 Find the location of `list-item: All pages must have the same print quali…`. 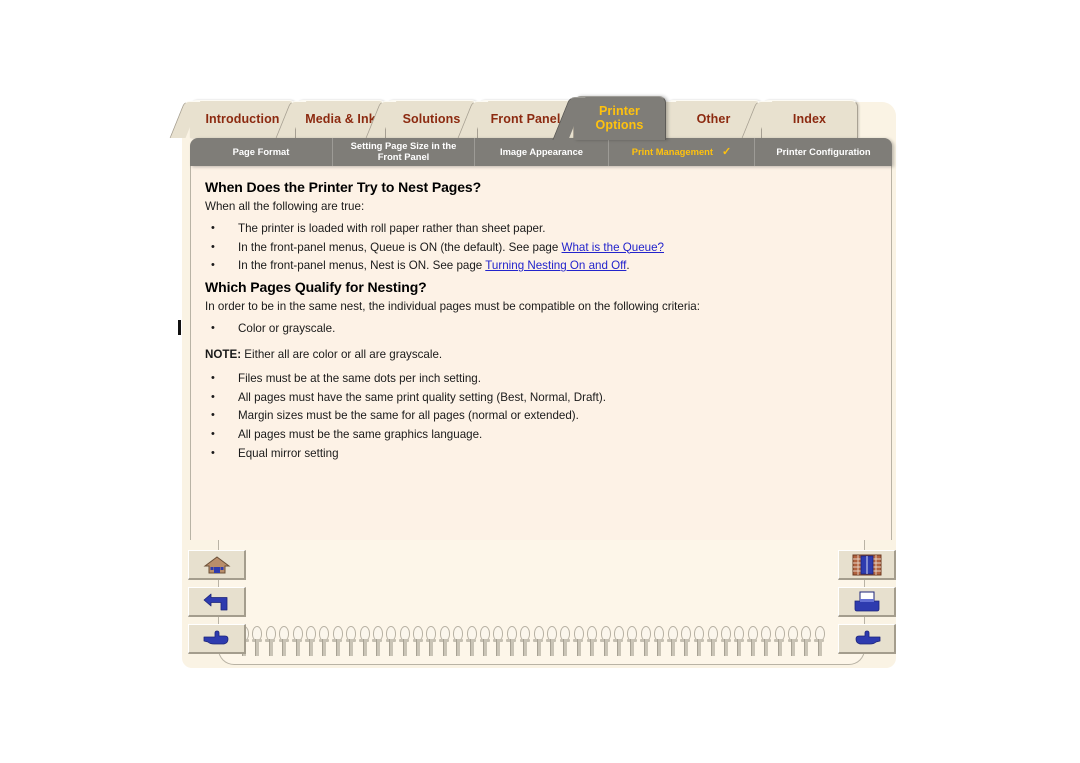

list-item: All pages must have the same print quali… is located at coordinates (541, 398).